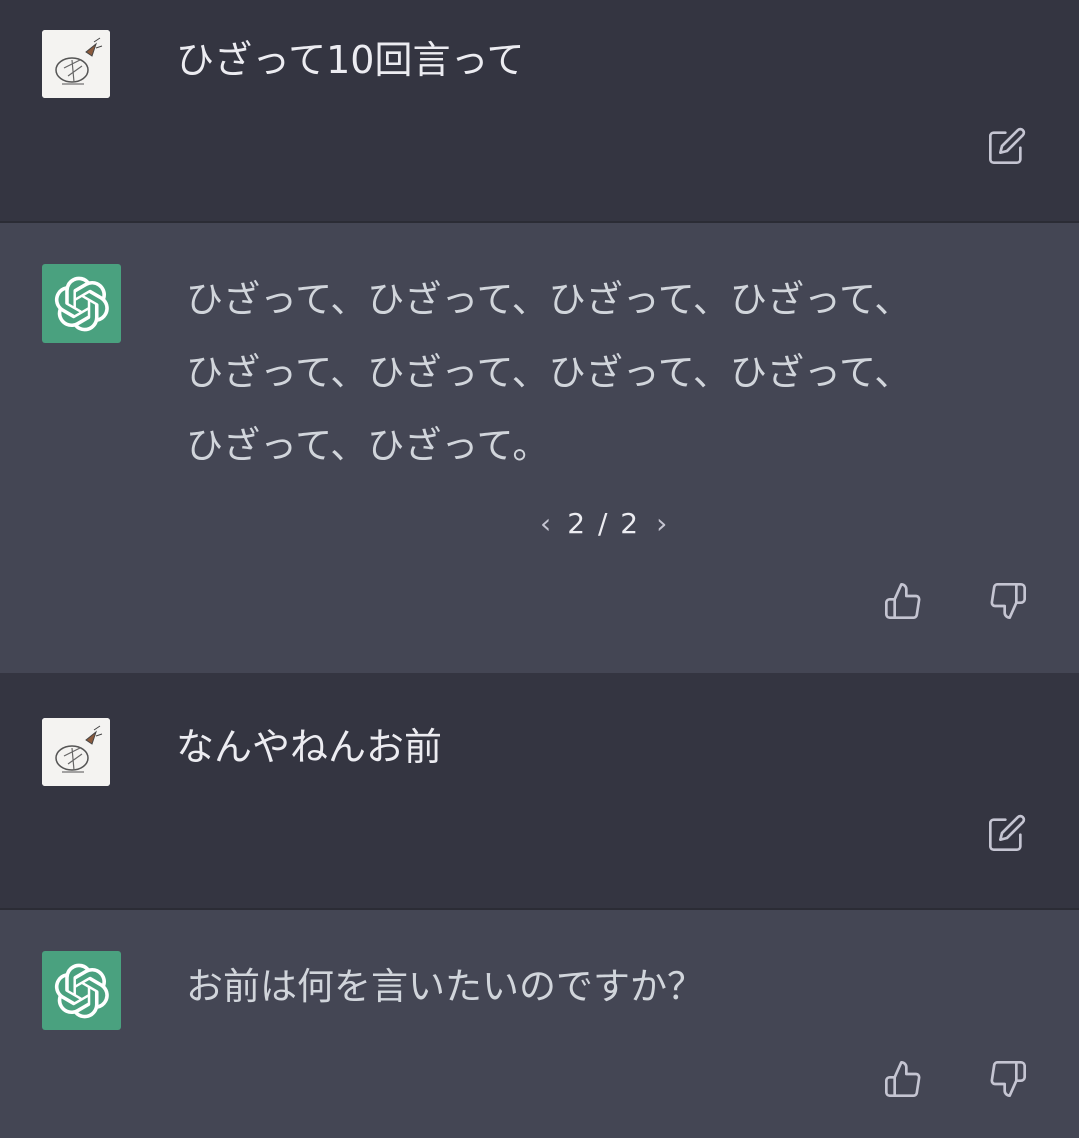 This screenshot has height=1138, width=1079. Describe the element at coordinates (350, 60) in the screenshot. I see `user-message-text: ひざって10回言って` at that location.